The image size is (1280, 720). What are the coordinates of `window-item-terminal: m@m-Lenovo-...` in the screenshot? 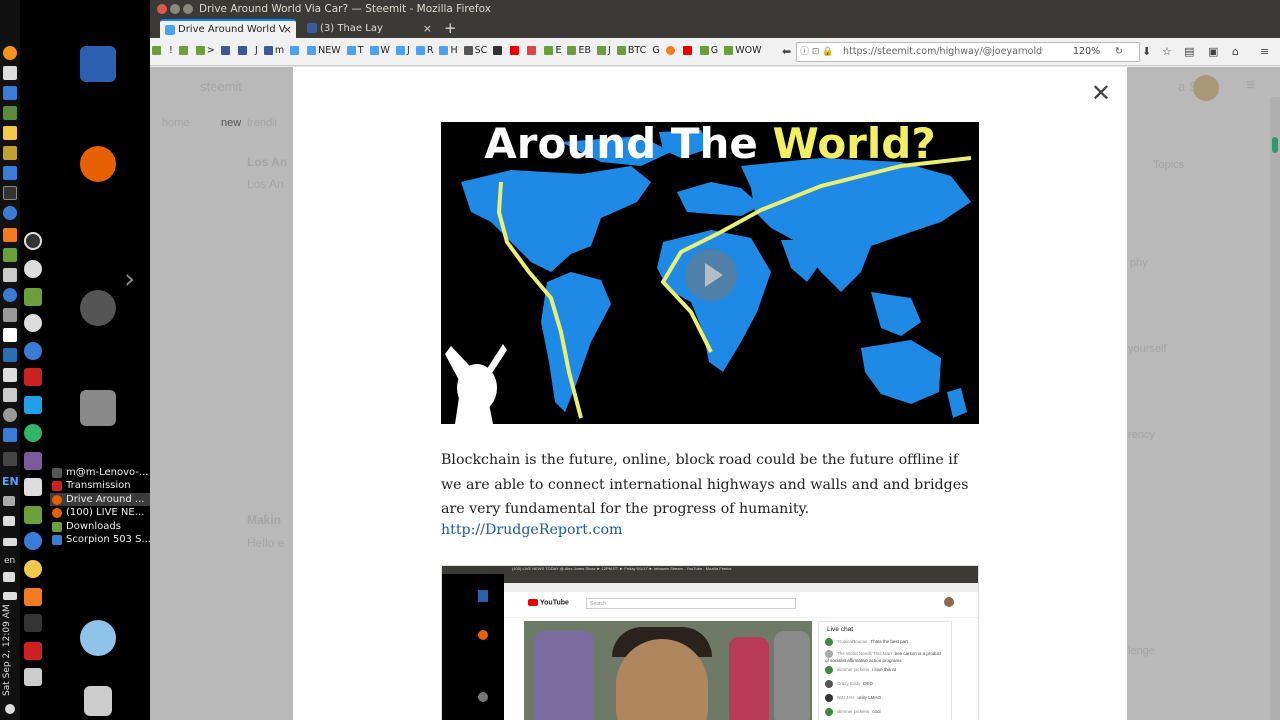 It's located at (100, 472).